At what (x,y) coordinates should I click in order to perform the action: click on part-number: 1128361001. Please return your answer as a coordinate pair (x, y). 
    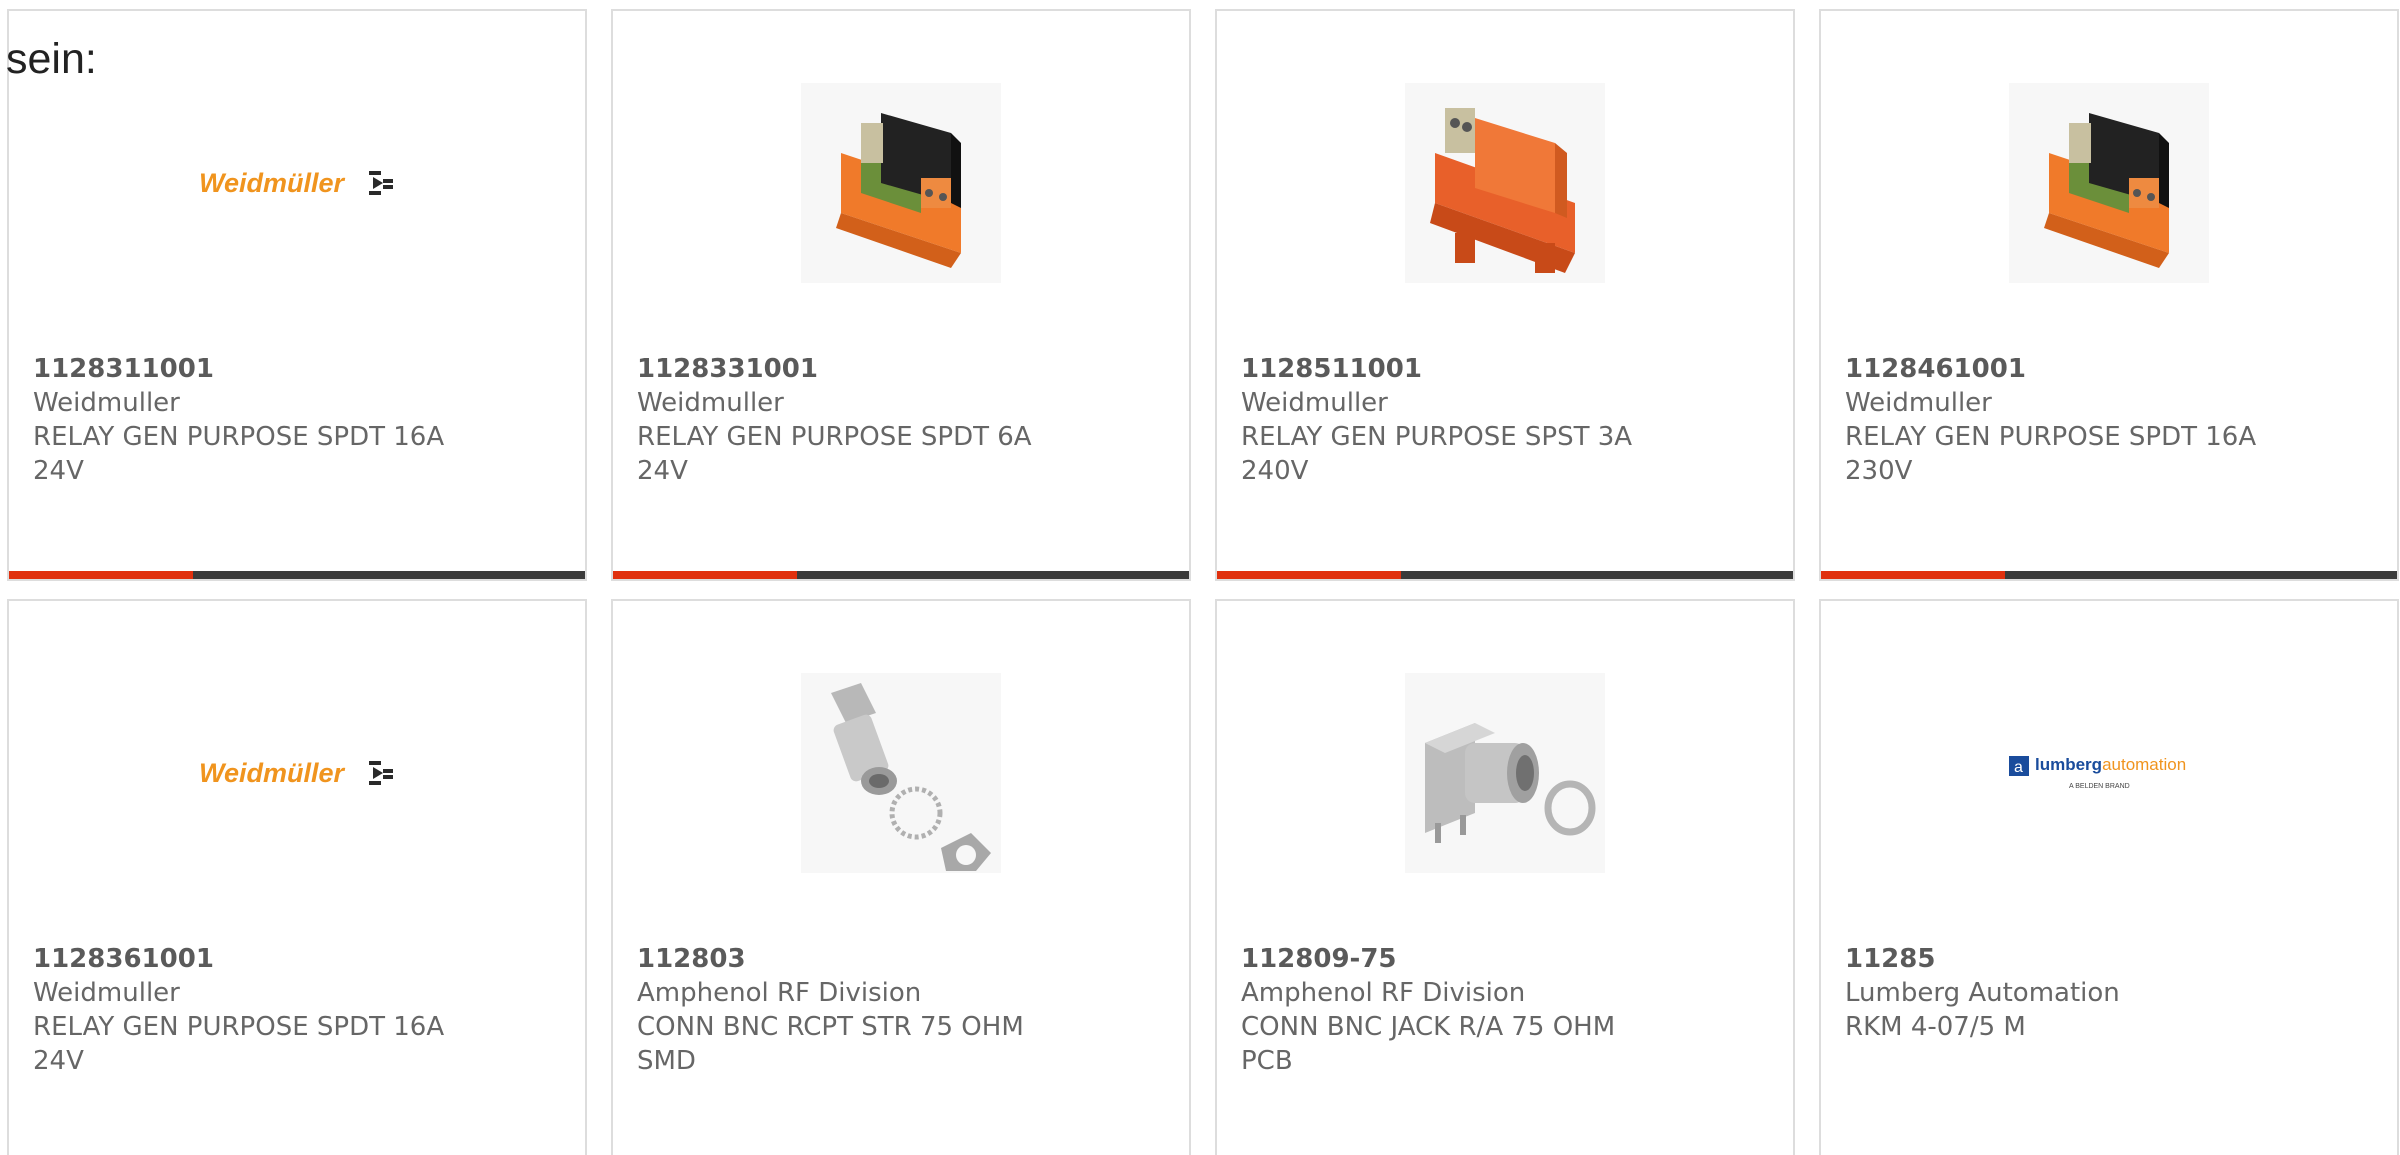
    Looking at the image, I should click on (297, 959).